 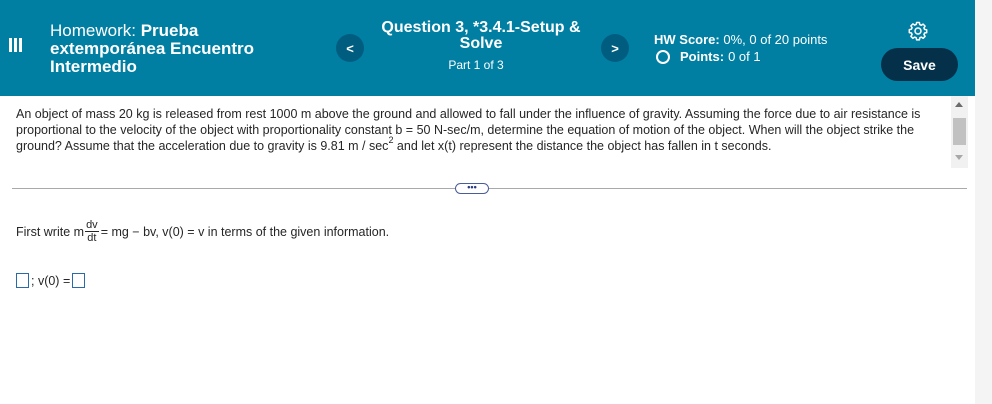 I want to click on dv-dt-fraction: dv dt, so click(x=92, y=231).